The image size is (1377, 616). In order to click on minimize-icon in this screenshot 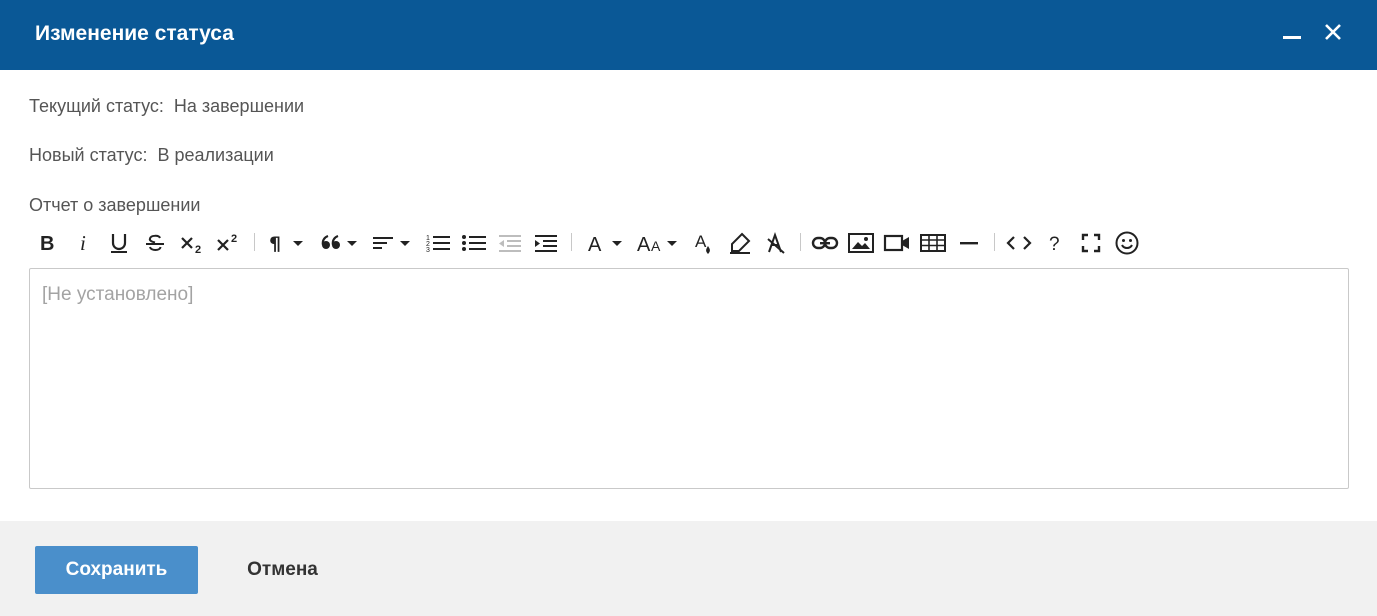, I will do `click(1293, 33)`.